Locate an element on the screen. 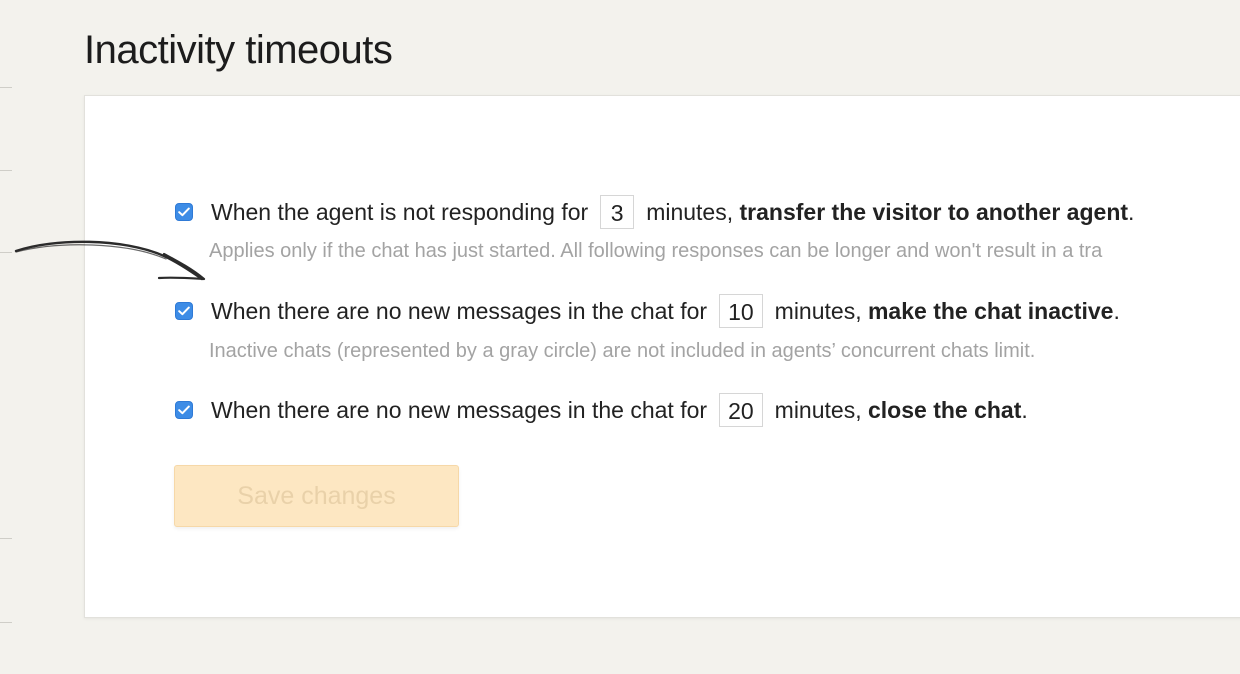  hand-drawn-arrow-icon is located at coordinates (110, 260).